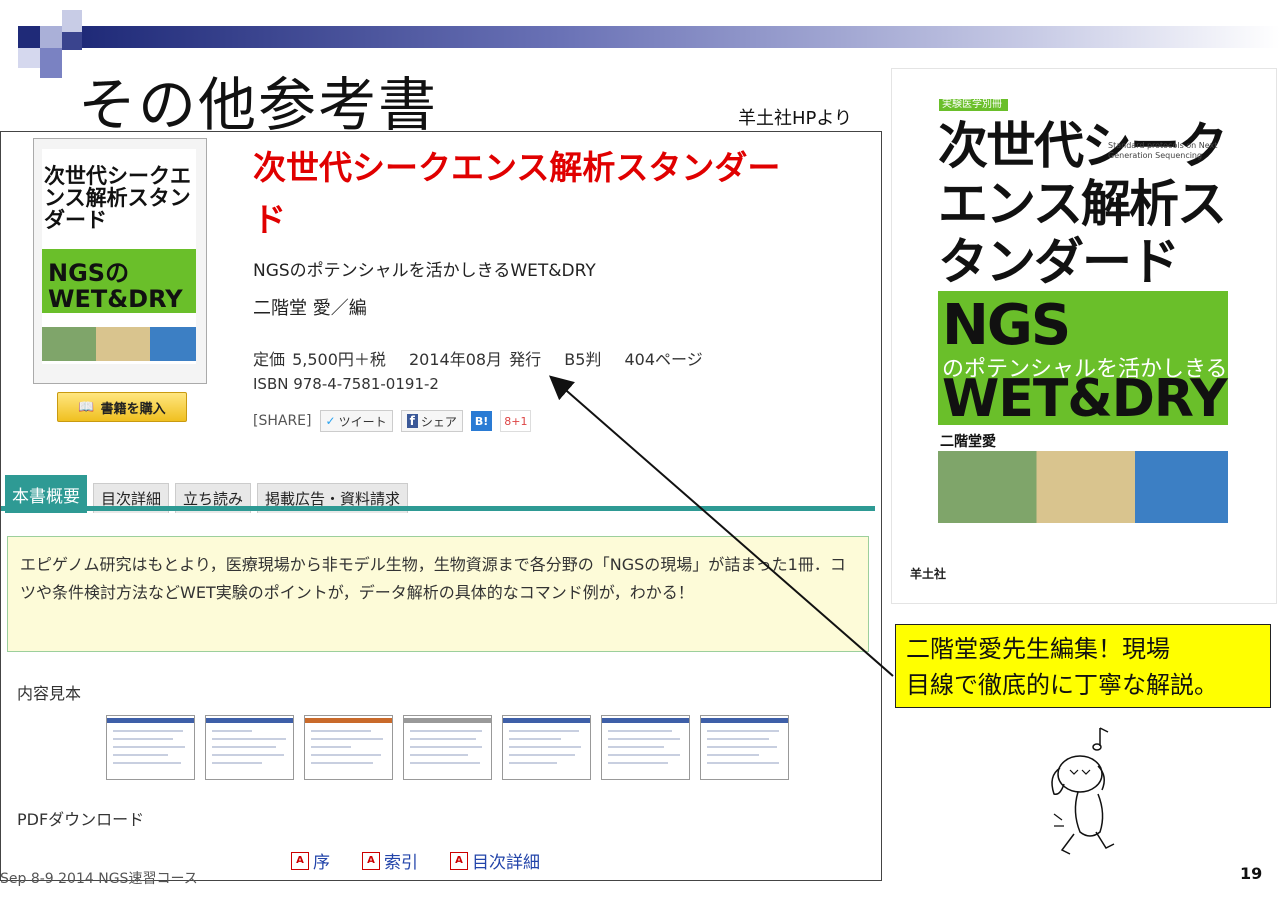 This screenshot has width=1280, height=904. What do you see at coordinates (795, 118) in the screenshot?
I see `source-note: 羊土社HPより` at bounding box center [795, 118].